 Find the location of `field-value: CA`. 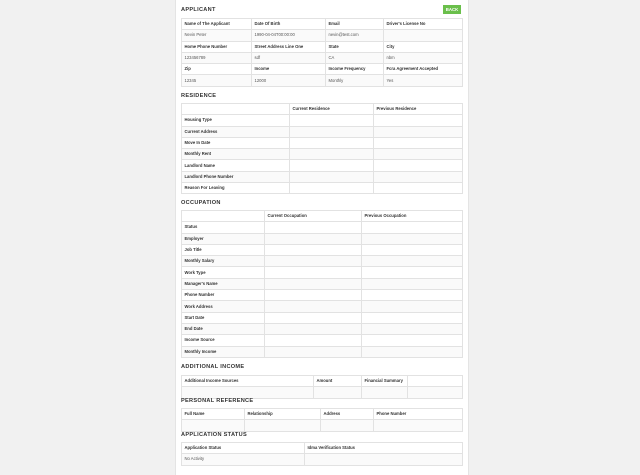

field-value: CA is located at coordinates (354, 58).